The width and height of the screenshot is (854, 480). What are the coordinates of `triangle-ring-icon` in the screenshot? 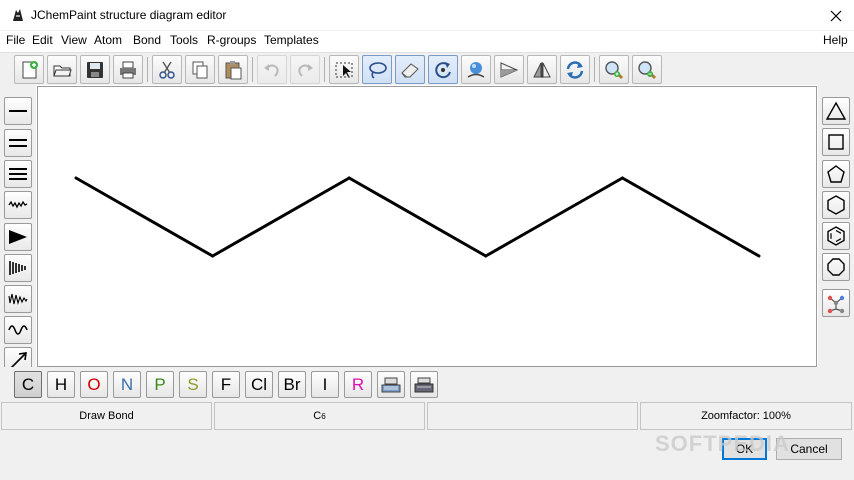 It's located at (836, 110).